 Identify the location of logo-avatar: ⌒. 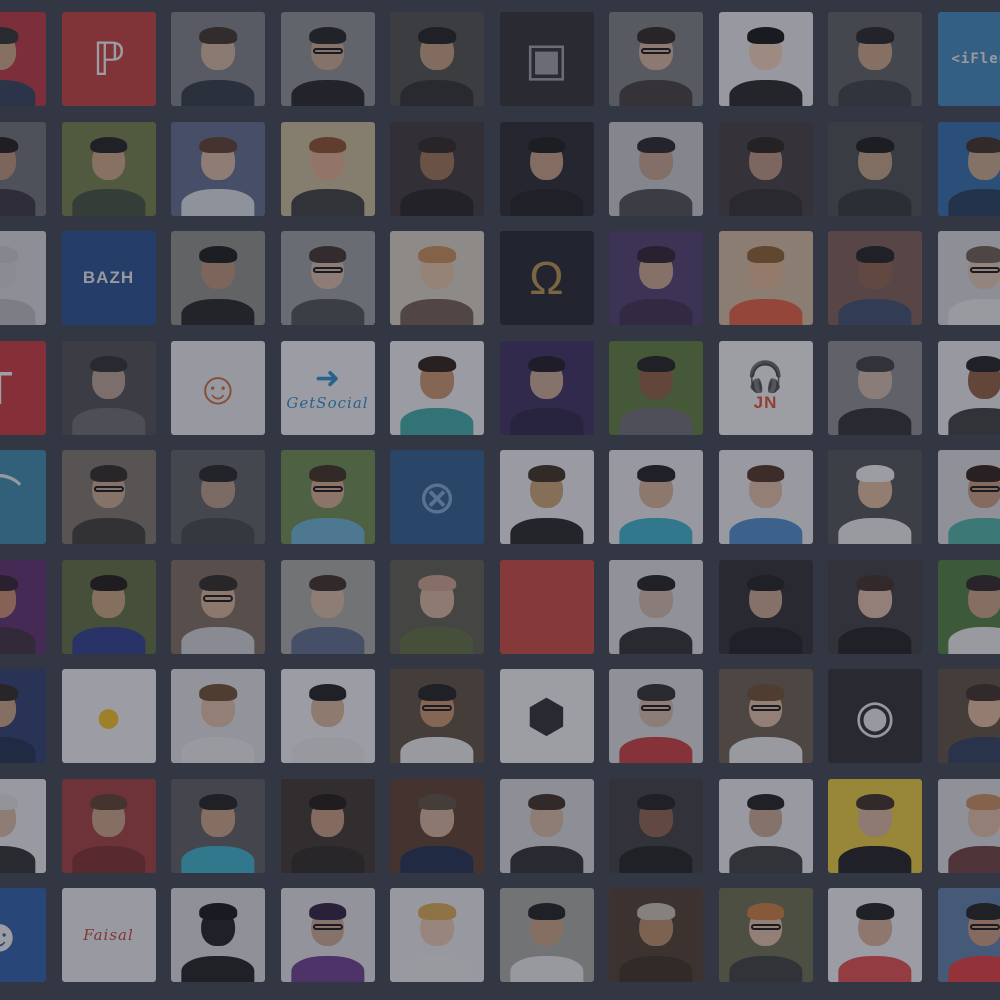
(23, 497).